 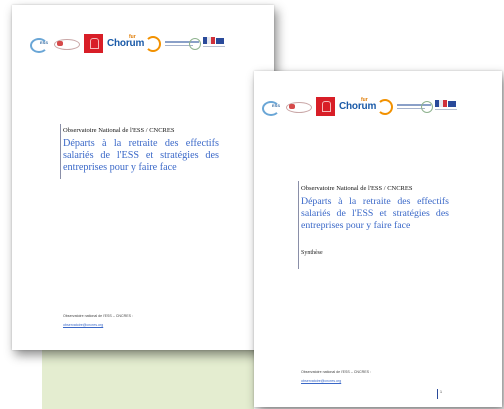 What do you see at coordinates (441, 392) in the screenshot?
I see `page-number: 1` at bounding box center [441, 392].